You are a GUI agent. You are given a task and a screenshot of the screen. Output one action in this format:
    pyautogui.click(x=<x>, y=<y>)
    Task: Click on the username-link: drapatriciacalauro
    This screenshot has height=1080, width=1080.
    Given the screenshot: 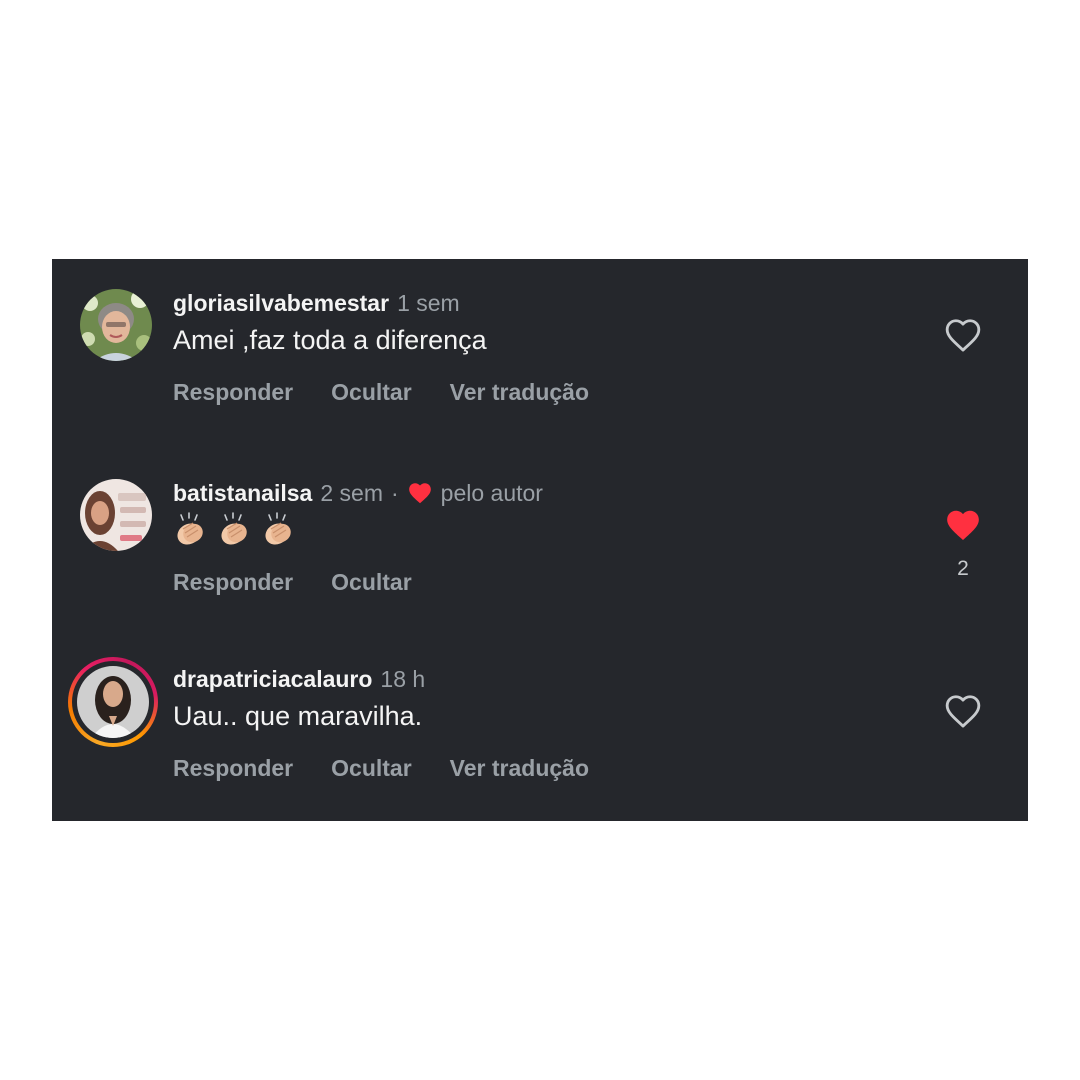 What is the action you would take?
    pyautogui.click(x=272, y=679)
    